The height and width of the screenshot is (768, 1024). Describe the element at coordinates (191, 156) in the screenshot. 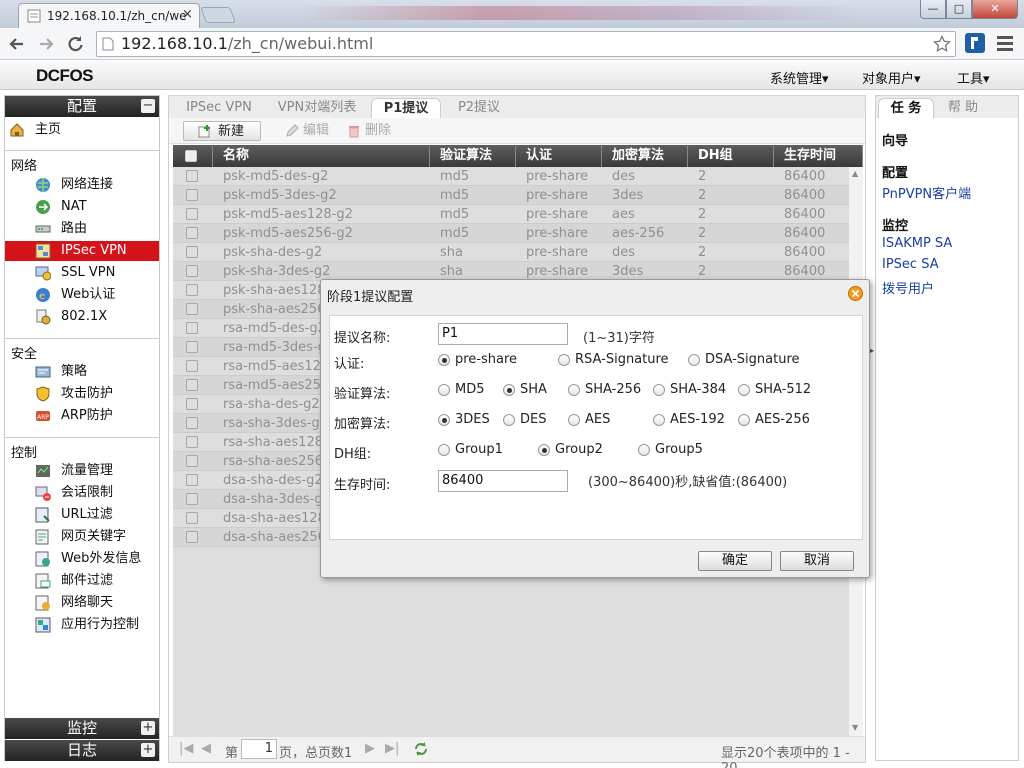

I see `select-all-checkbox` at that location.